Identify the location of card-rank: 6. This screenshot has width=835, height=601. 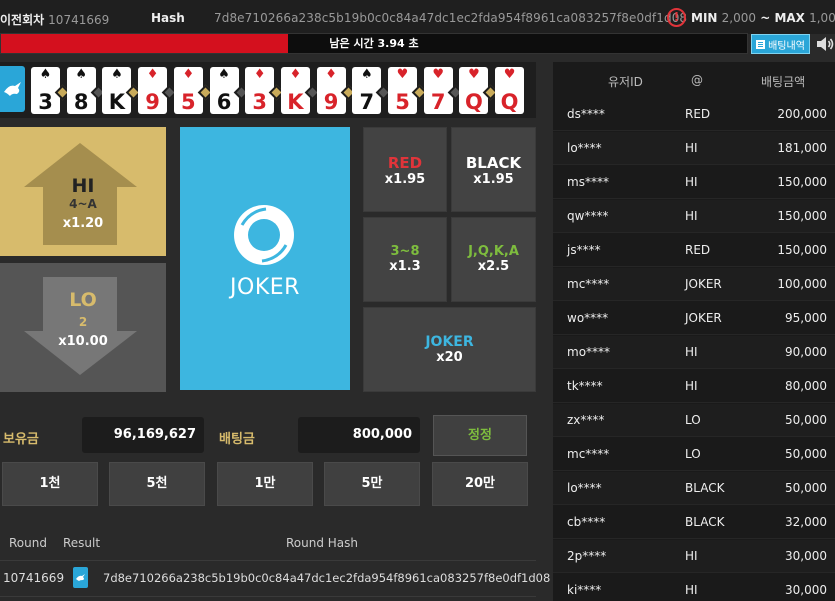
(224, 102).